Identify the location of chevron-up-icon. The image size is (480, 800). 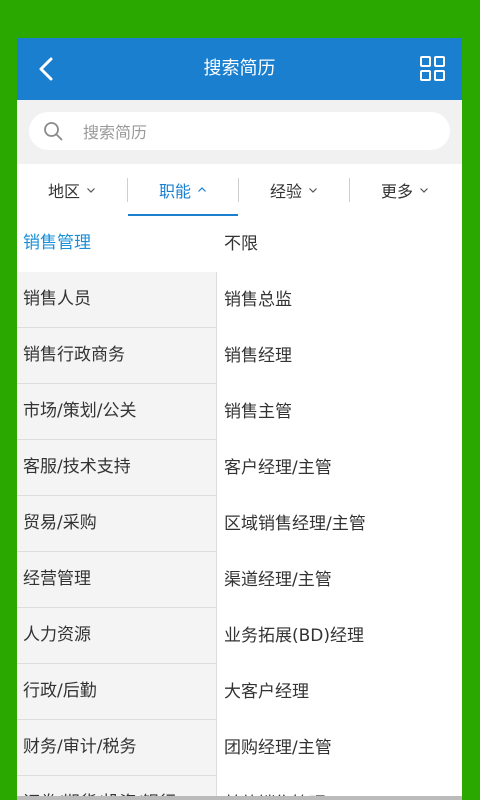
(202, 189).